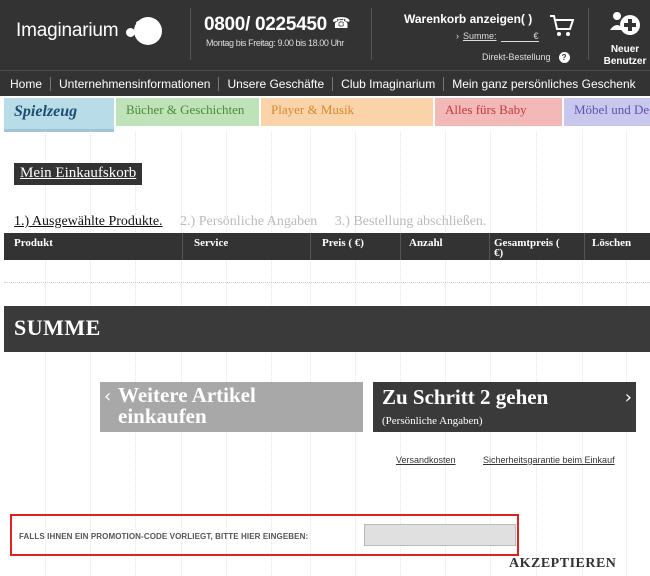 The image size is (650, 576). Describe the element at coordinates (527, 248) in the screenshot. I see `column-gesamtpreis: Gesamtpreis (€)` at that location.